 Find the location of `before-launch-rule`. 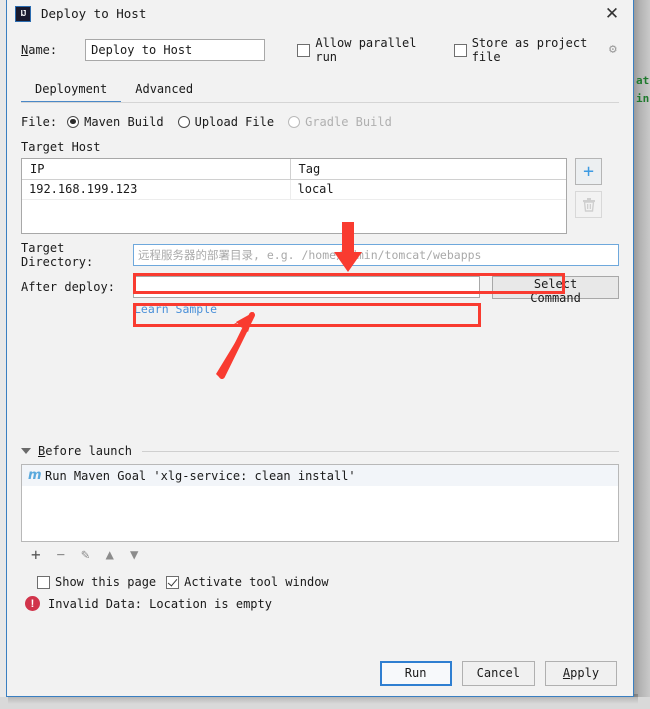

before-launch-rule is located at coordinates (380, 451).